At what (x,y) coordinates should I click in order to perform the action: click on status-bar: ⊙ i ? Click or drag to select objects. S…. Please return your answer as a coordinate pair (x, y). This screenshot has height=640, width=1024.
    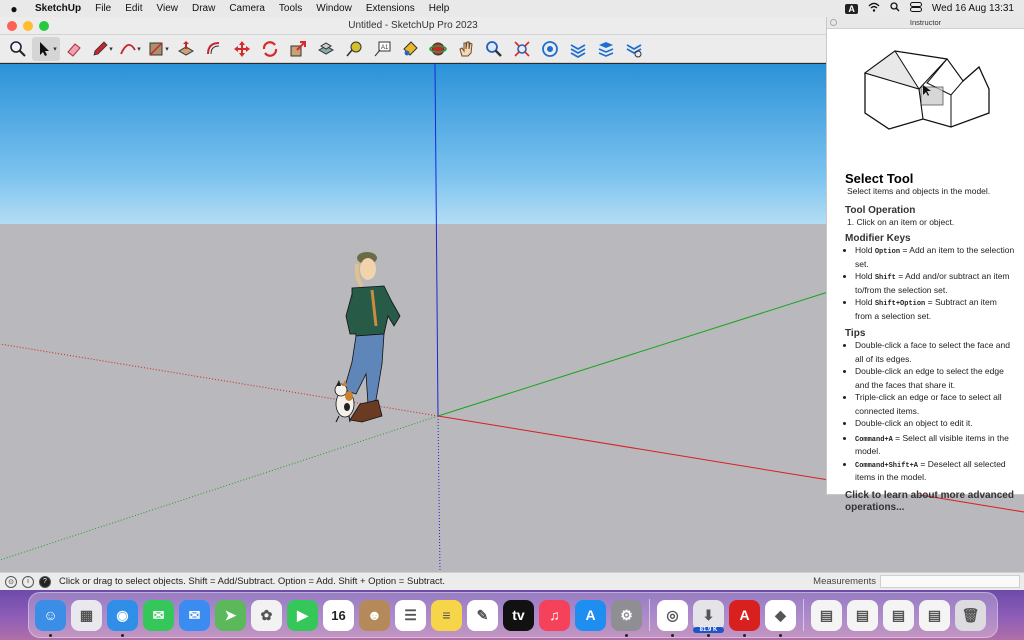
    Looking at the image, I should click on (512, 581).